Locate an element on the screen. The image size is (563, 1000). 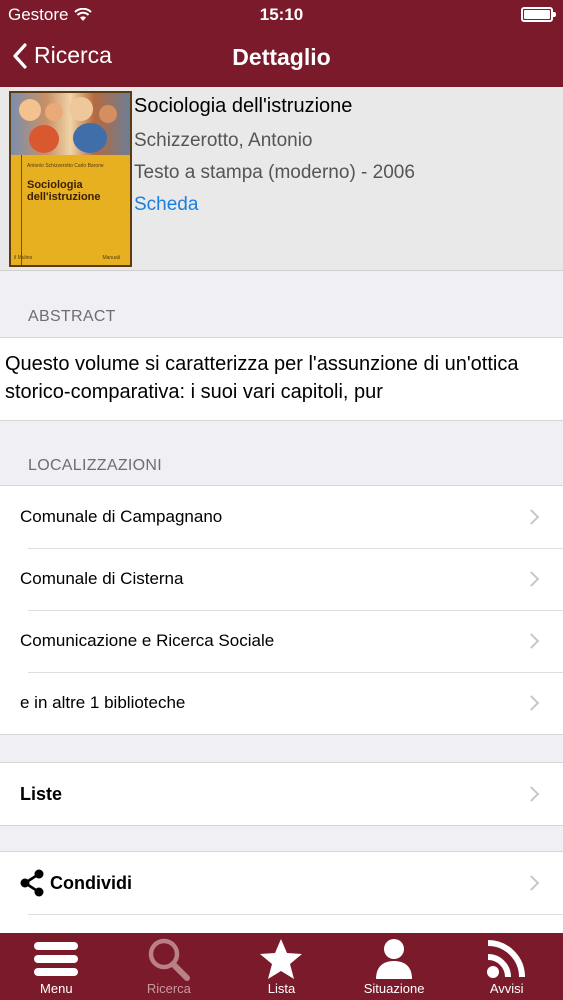
cover-spine-line is located at coordinates (21, 210).